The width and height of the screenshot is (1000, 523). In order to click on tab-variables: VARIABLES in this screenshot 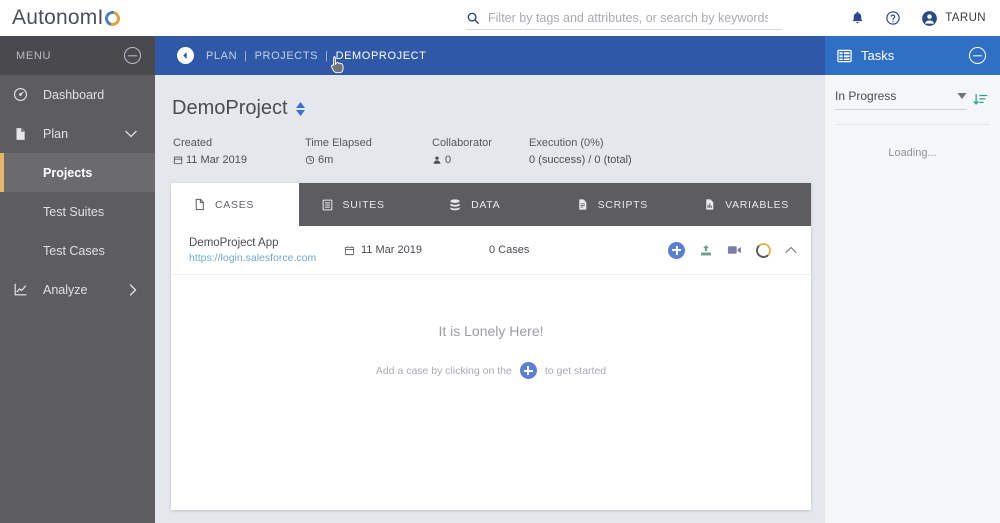, I will do `click(746, 204)`.